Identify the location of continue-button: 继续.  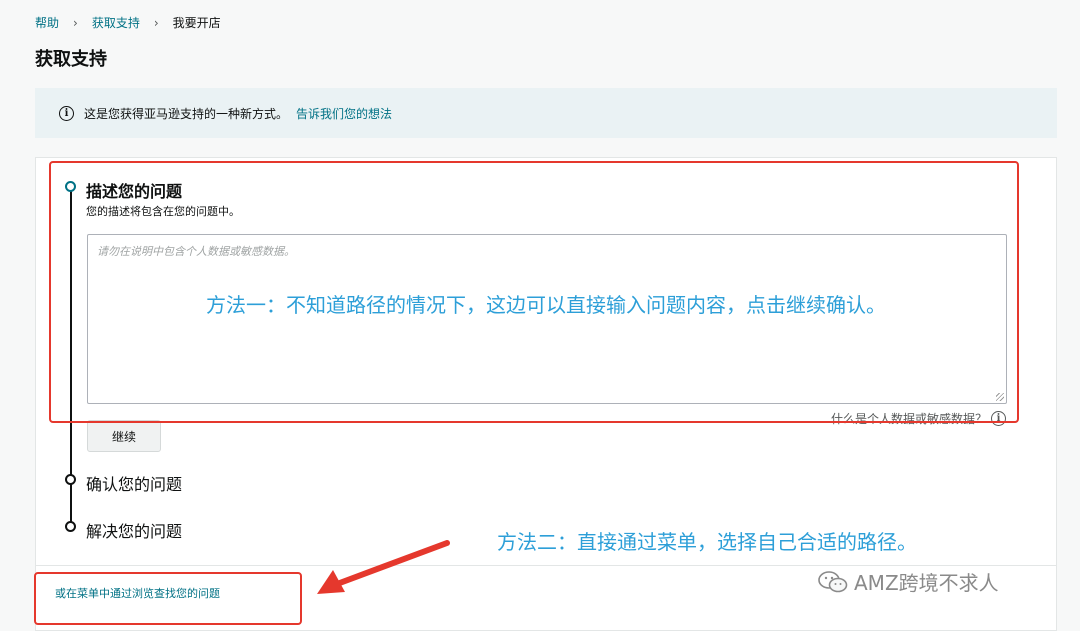
(124, 436).